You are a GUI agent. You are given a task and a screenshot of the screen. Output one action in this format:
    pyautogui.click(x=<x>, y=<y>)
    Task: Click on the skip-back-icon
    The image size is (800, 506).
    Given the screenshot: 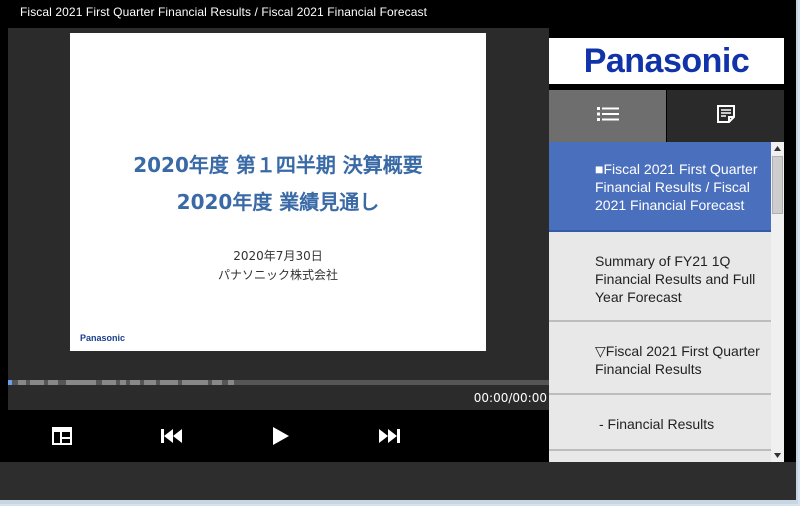 What is the action you would take?
    pyautogui.click(x=172, y=436)
    